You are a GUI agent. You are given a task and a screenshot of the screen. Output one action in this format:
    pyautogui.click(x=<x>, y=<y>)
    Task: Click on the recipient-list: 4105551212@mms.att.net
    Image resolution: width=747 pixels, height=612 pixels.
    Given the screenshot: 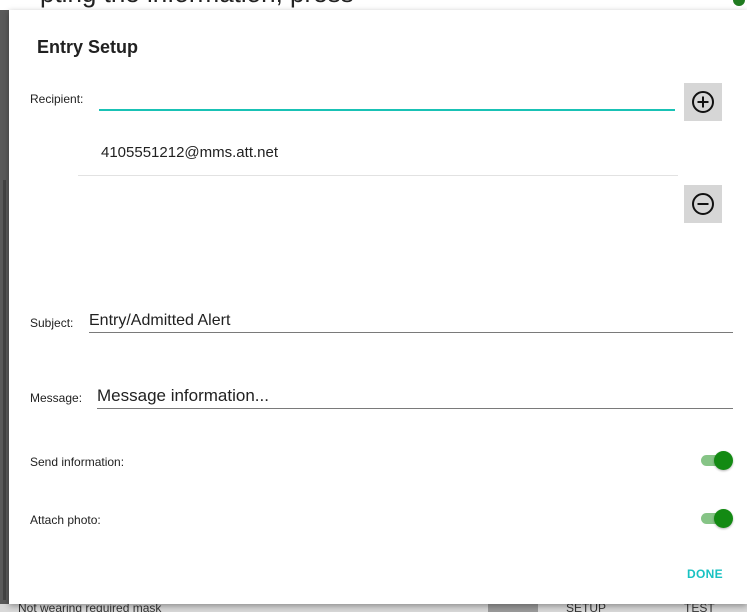 What is the action you would take?
    pyautogui.click(x=378, y=153)
    